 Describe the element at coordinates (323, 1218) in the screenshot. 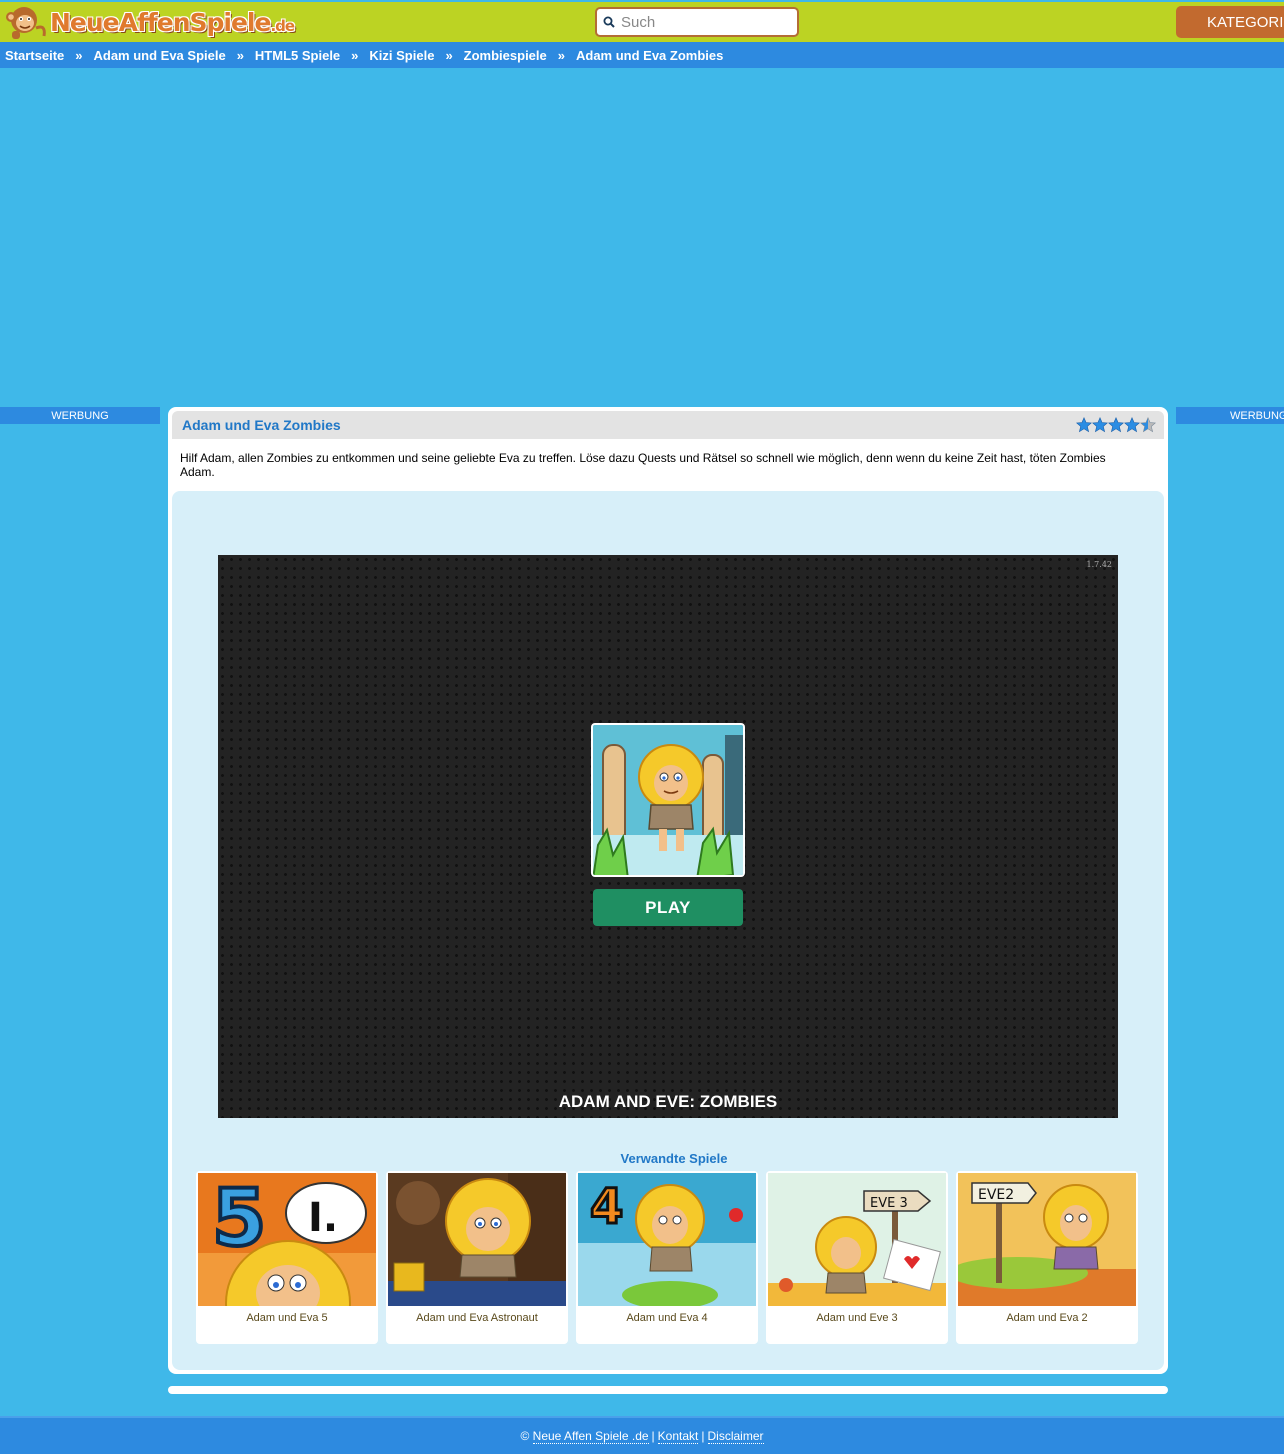

I see `related-badge-secondary: I.` at that location.